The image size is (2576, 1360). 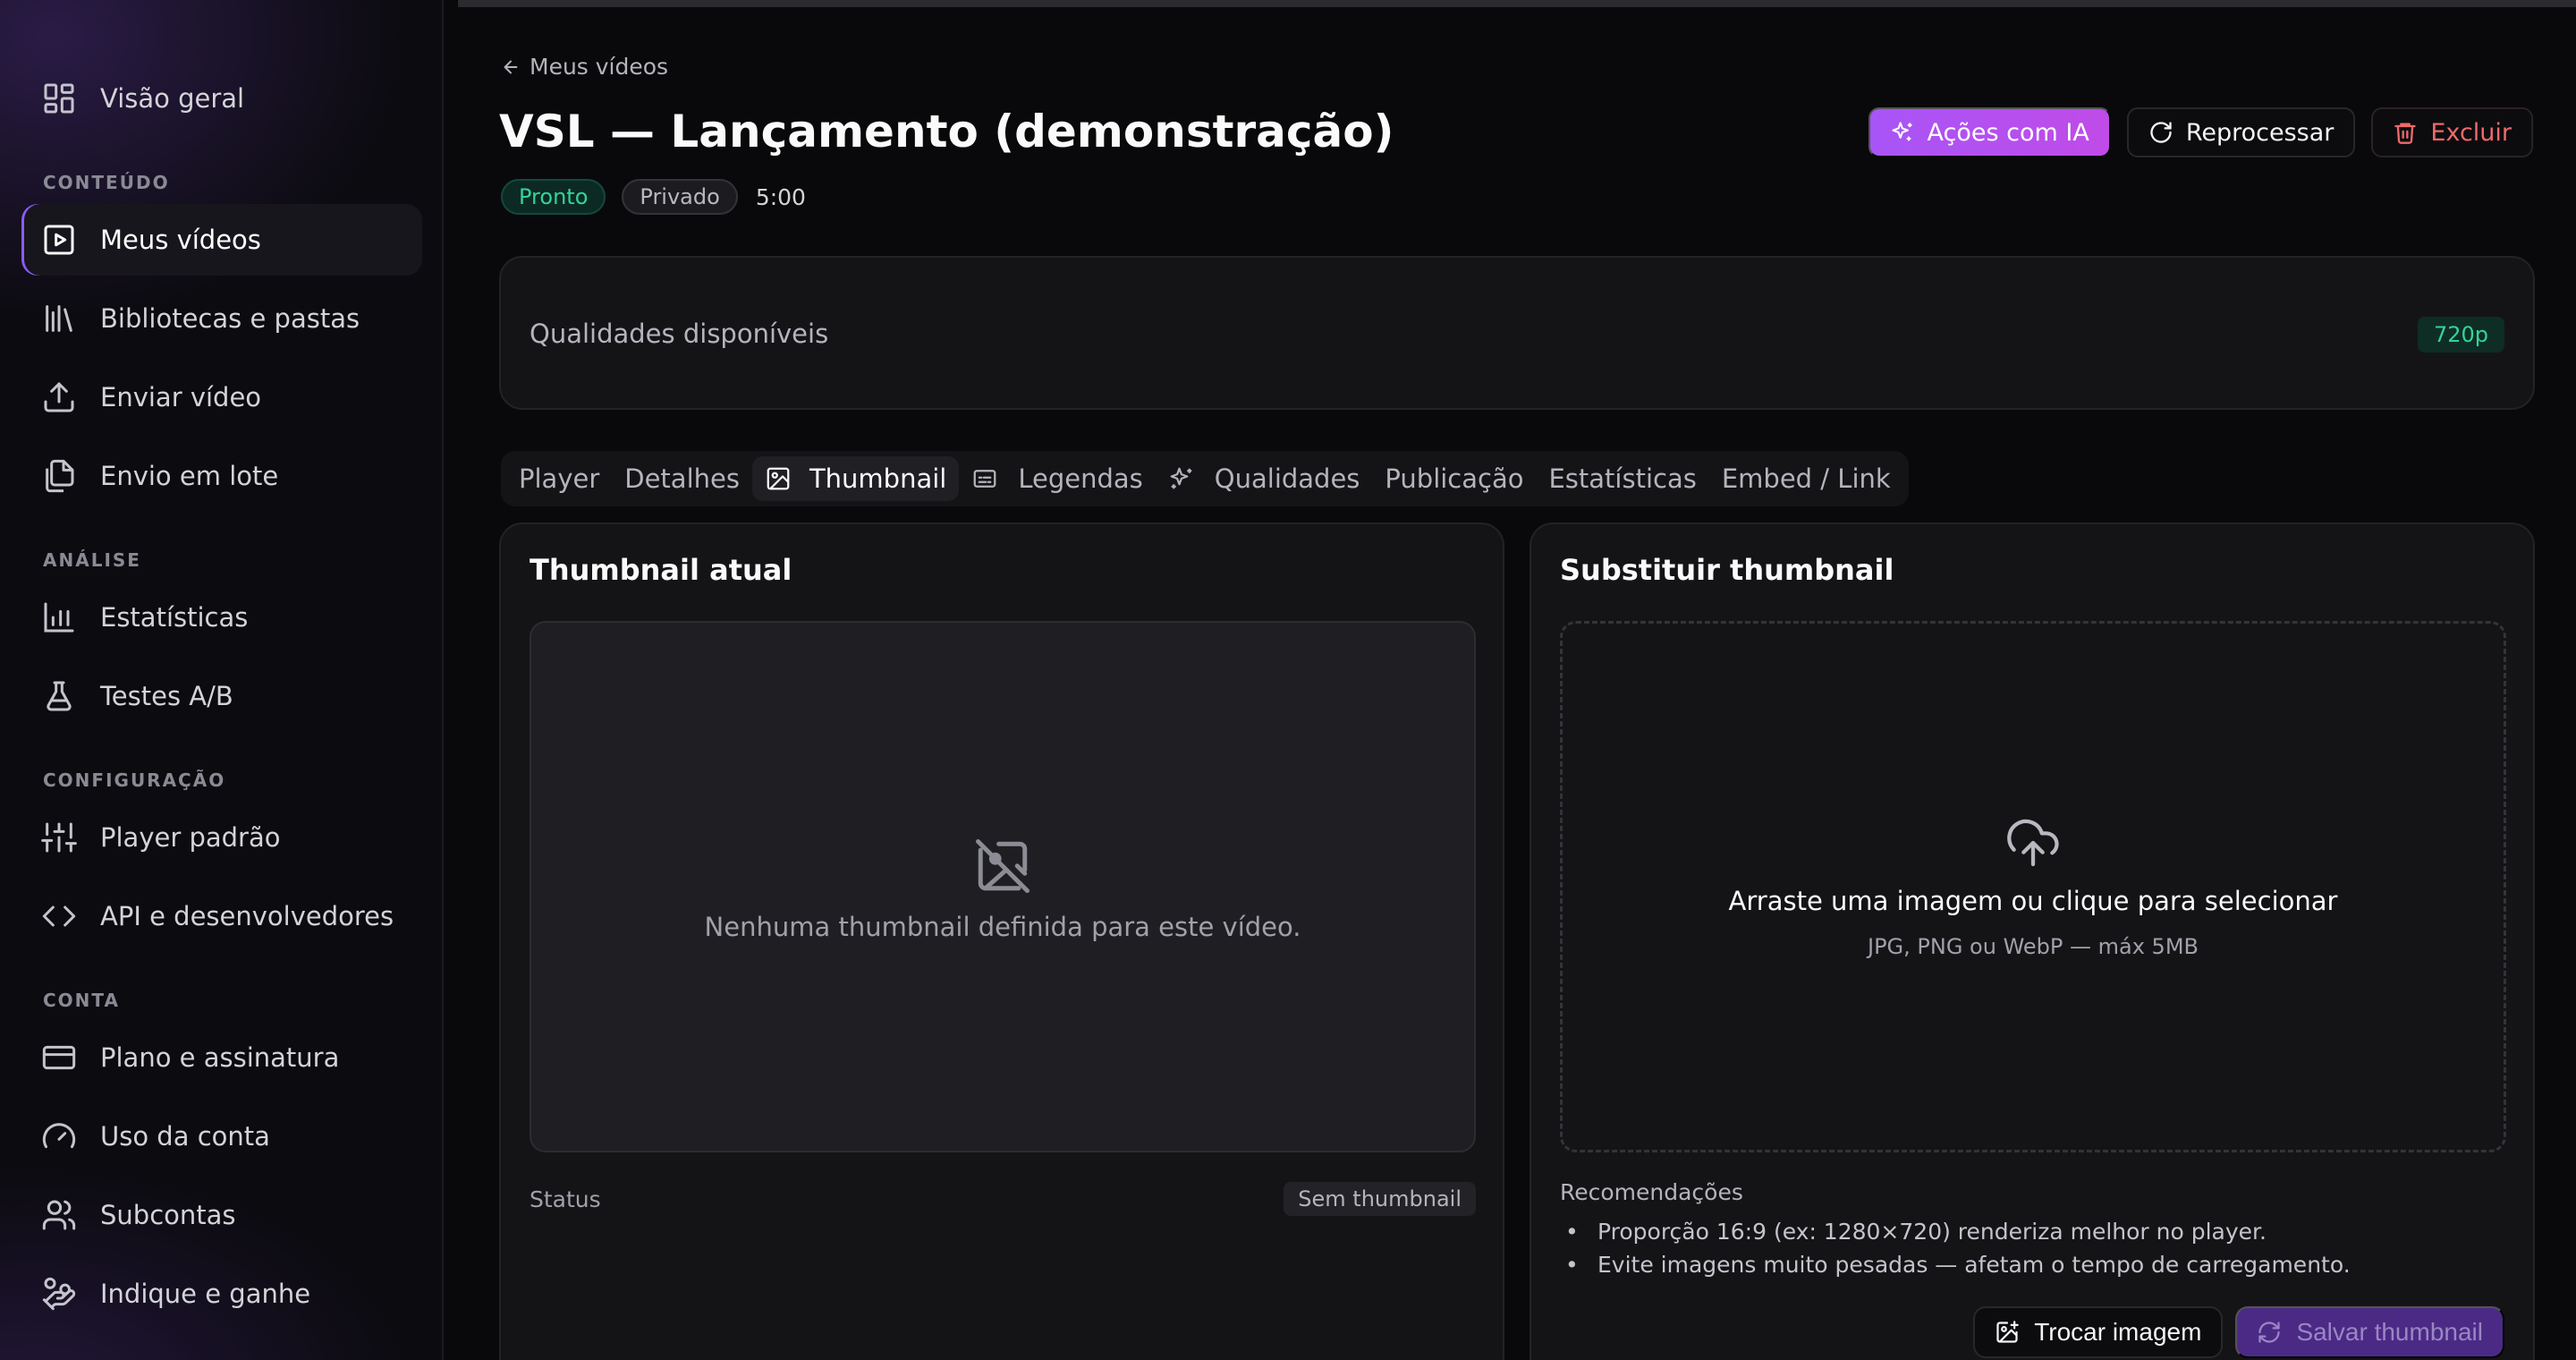 I want to click on gauge-icon, so click(x=59, y=1136).